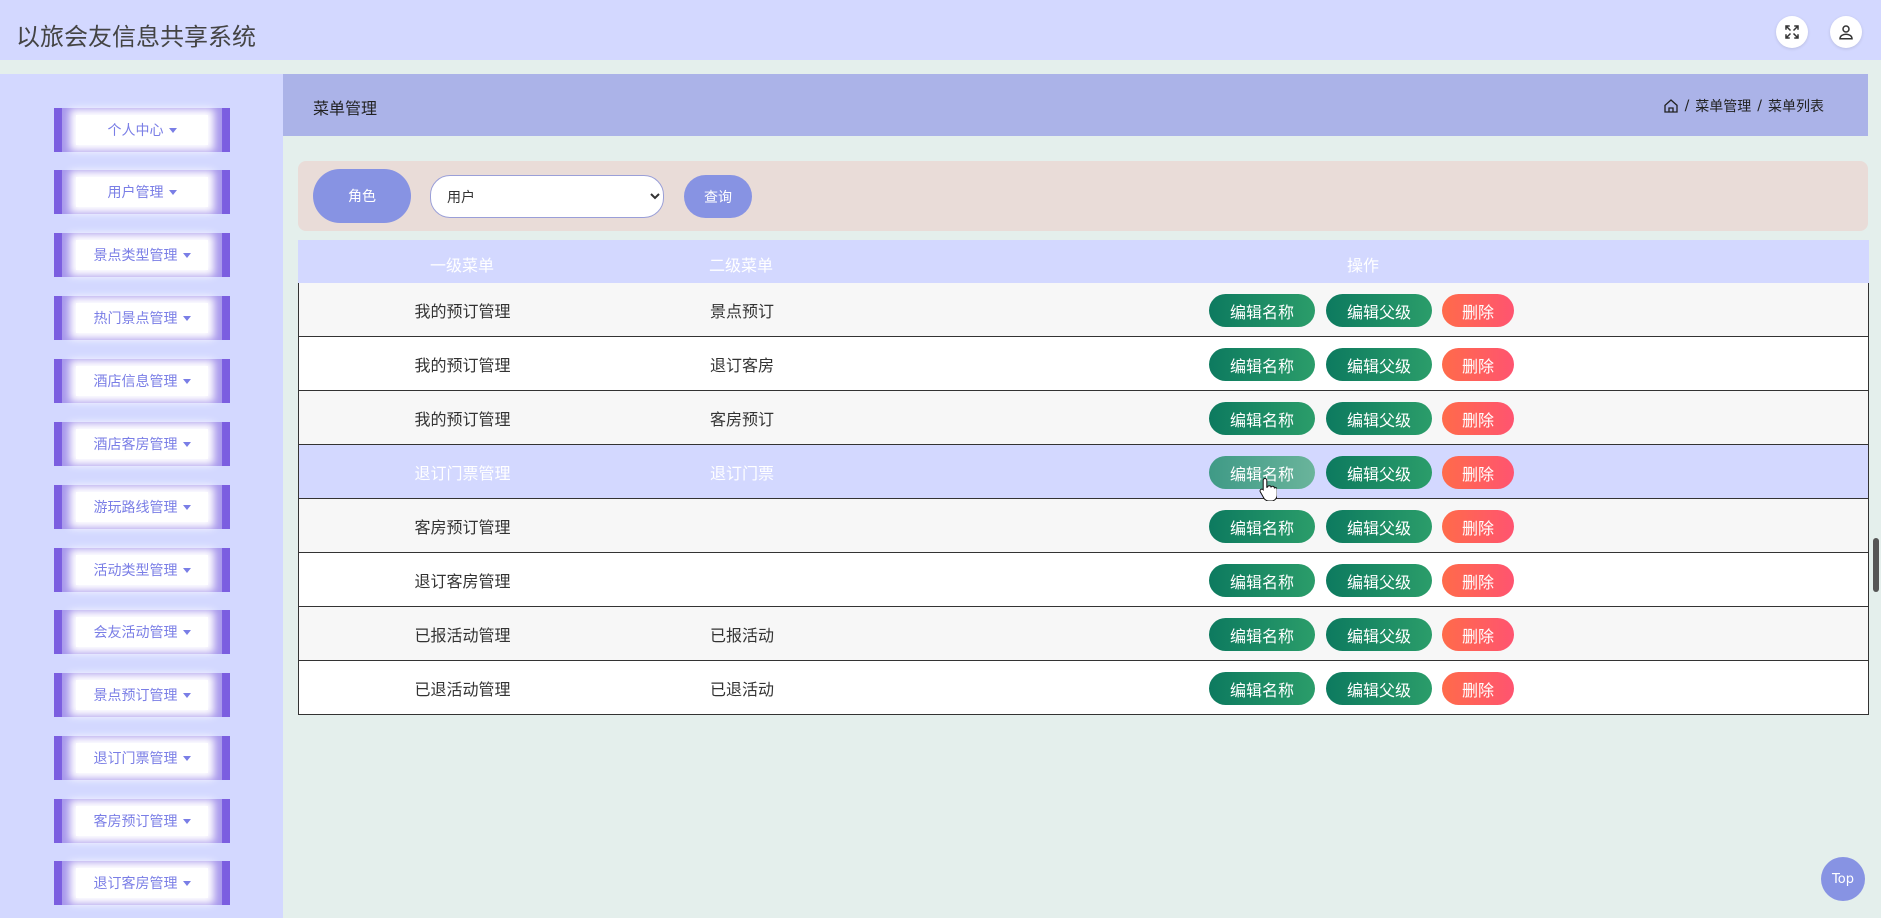 This screenshot has height=918, width=1881. What do you see at coordinates (742, 311) in the screenshot?
I see `cell-level2: 景点预订` at bounding box center [742, 311].